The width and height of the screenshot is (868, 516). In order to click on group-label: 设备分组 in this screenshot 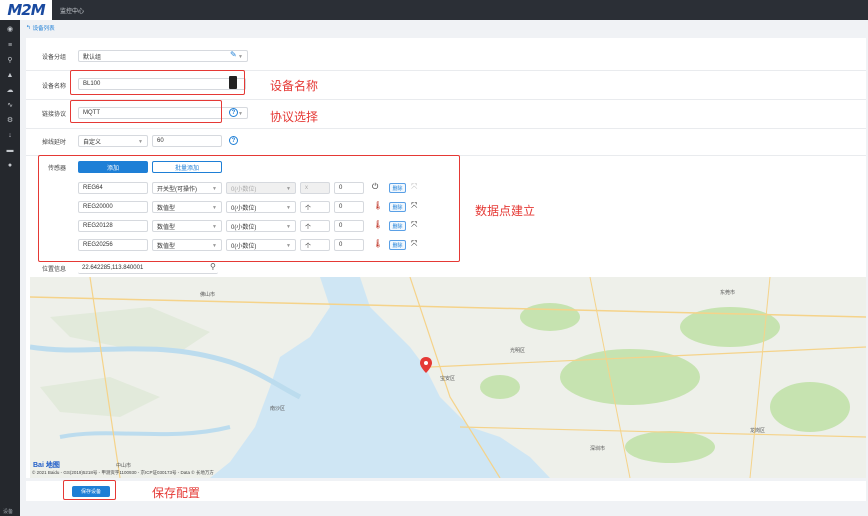, I will do `click(54, 58)`.